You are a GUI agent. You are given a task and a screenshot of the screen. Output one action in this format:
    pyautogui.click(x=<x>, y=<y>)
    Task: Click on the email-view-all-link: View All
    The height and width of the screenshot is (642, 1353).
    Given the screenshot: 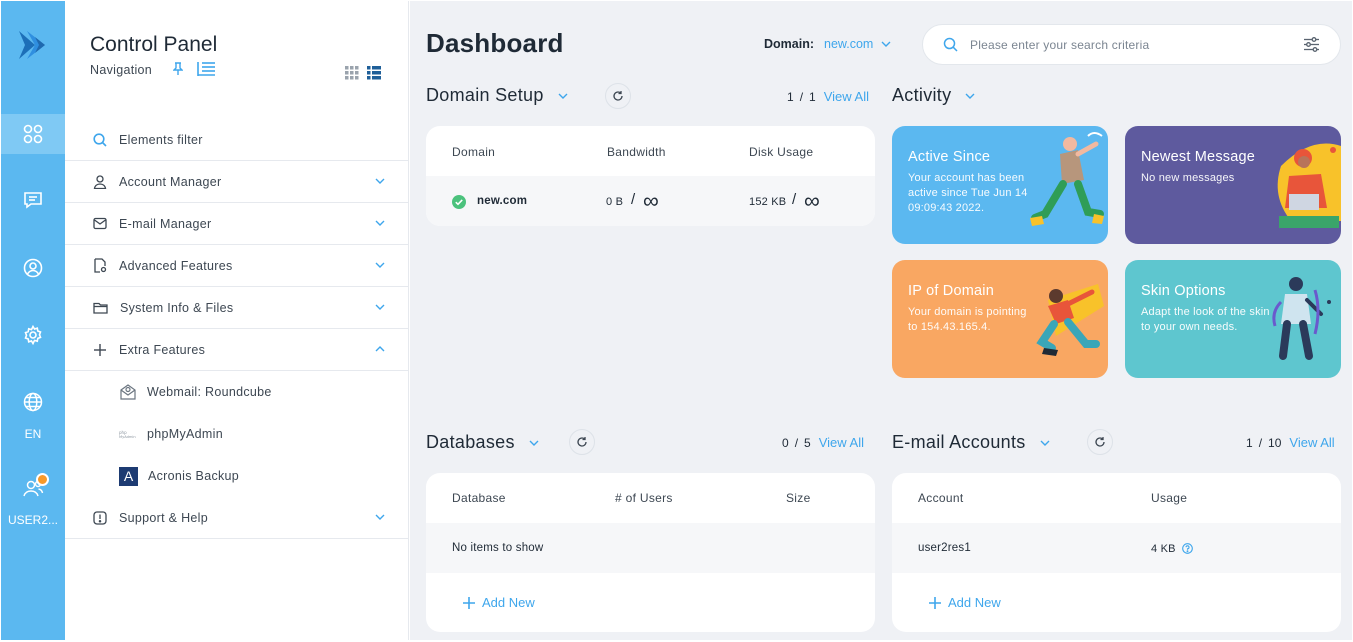 What is the action you would take?
    pyautogui.click(x=1311, y=442)
    